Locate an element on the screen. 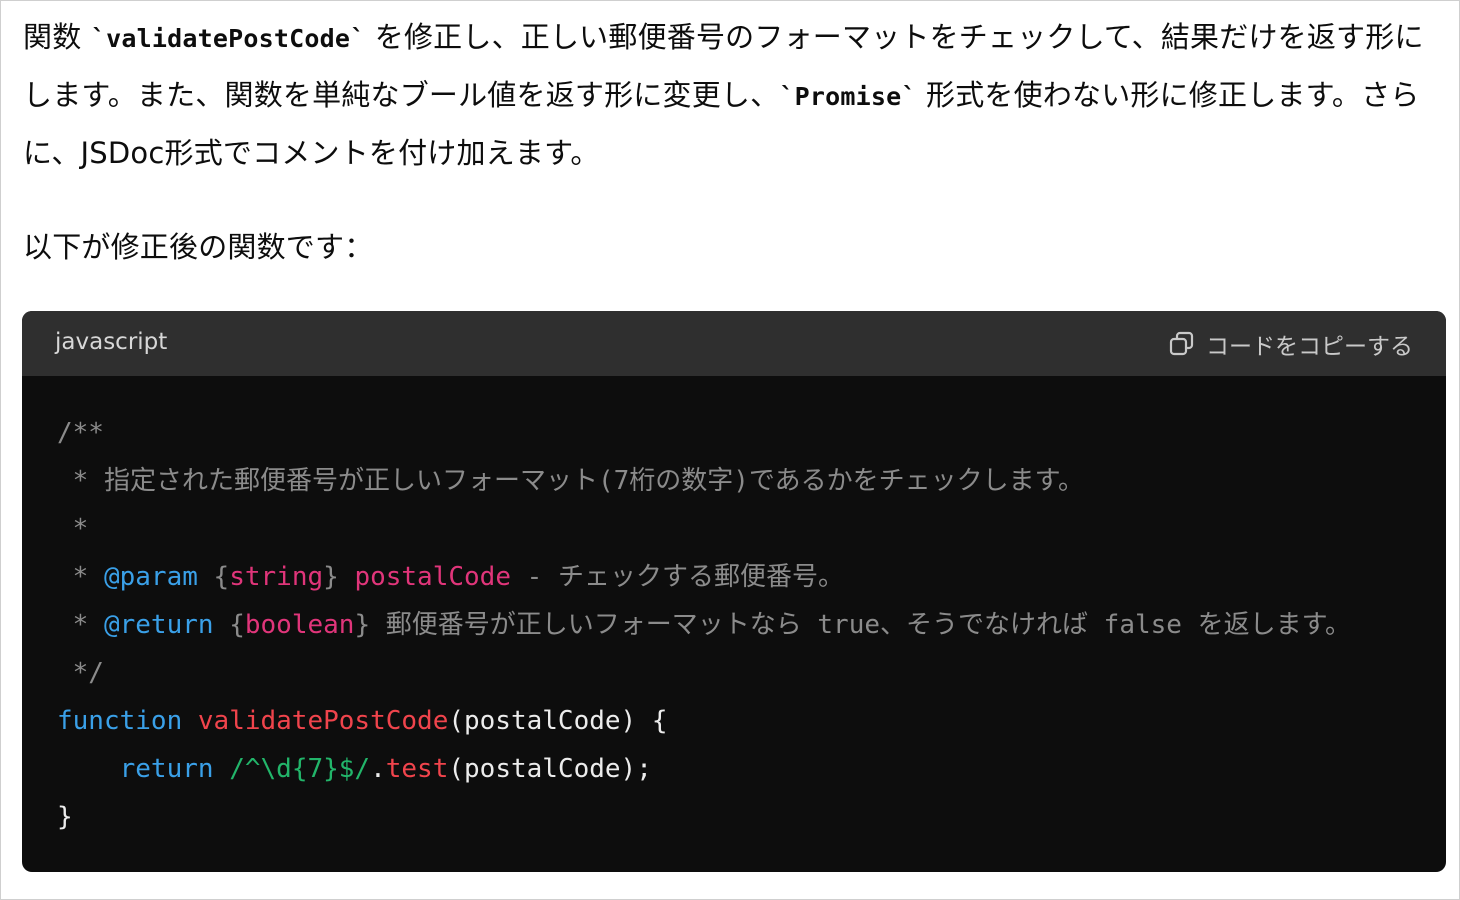 The image size is (1460, 900). code-line-8: return /^\d{7}$/.test(postalCode); is located at coordinates (354, 769).